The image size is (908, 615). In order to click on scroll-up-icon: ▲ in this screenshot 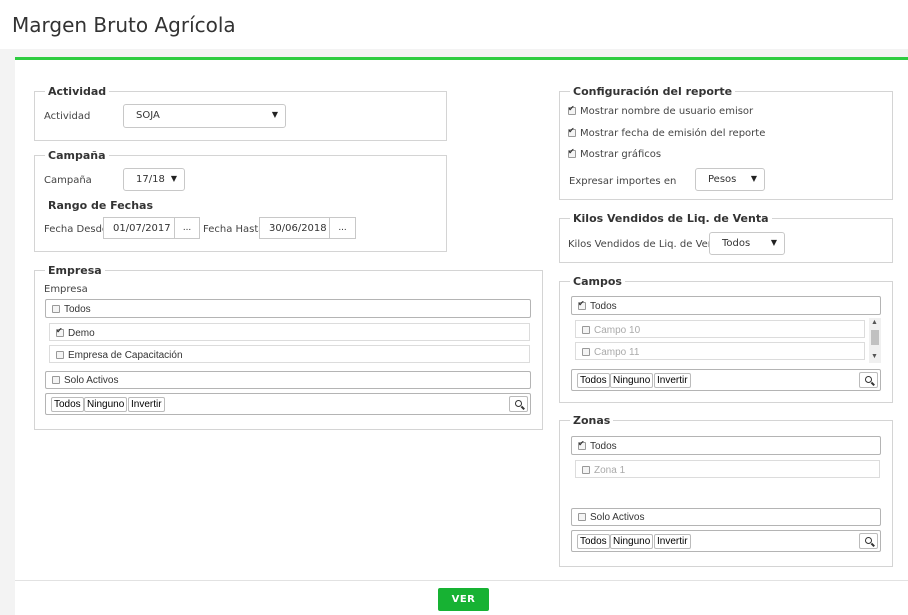, I will do `click(874, 322)`.